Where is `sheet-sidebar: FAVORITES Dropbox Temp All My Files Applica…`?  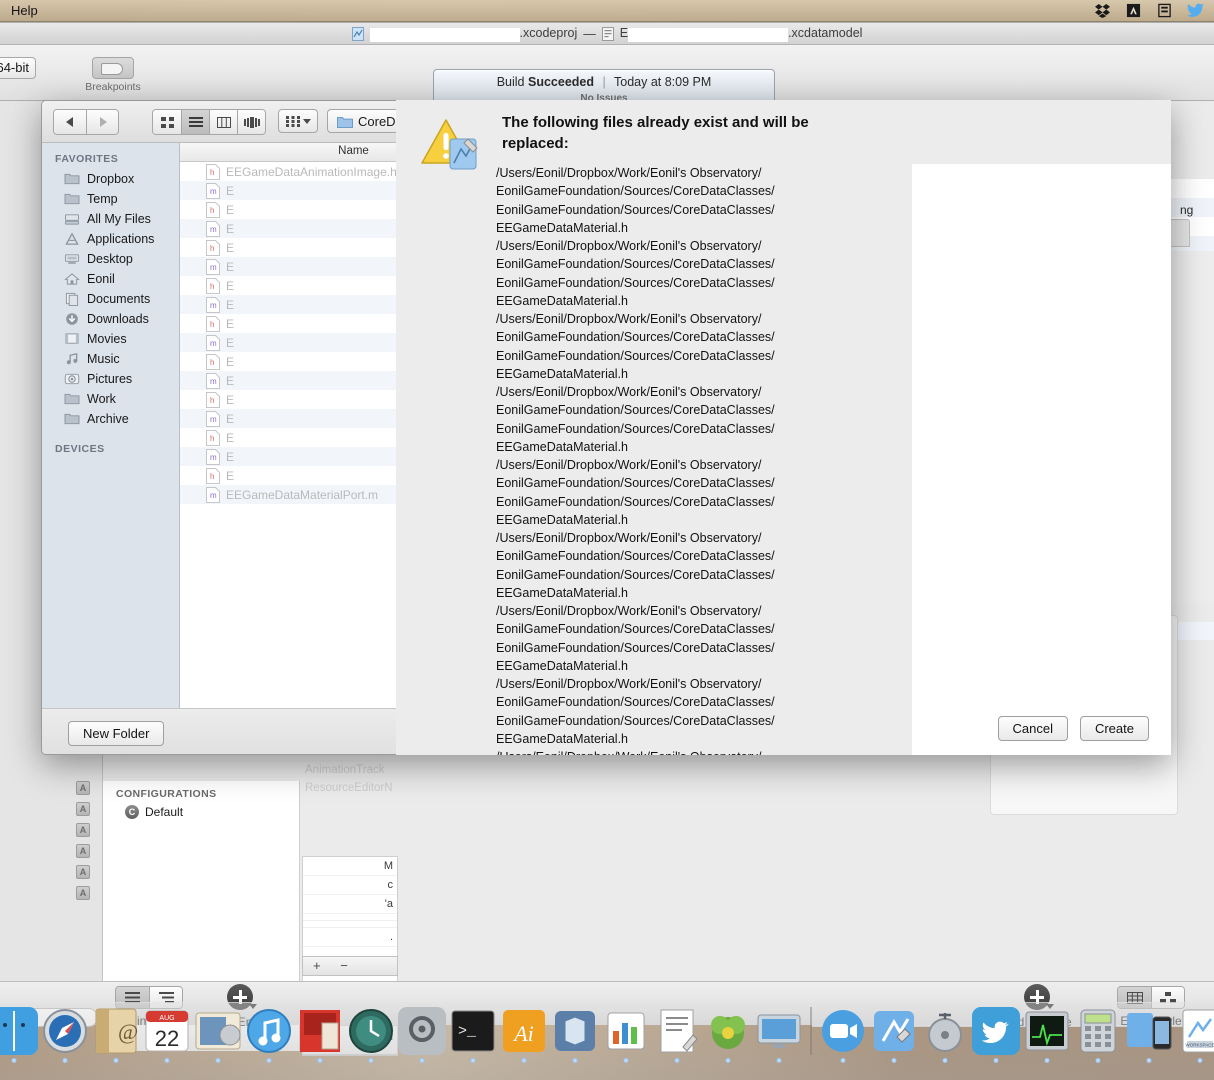
sheet-sidebar: FAVORITES Dropbox Temp All My Files Applica… is located at coordinates (111, 425).